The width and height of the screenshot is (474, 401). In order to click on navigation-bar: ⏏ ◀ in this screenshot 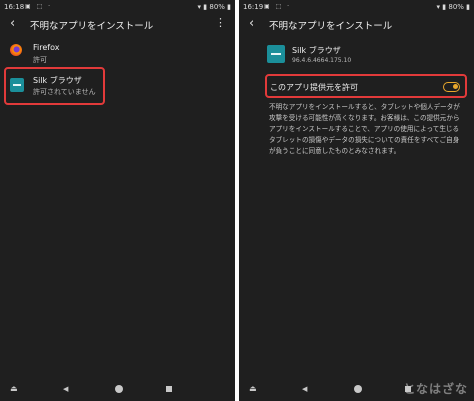, I will do `click(117, 390)`.